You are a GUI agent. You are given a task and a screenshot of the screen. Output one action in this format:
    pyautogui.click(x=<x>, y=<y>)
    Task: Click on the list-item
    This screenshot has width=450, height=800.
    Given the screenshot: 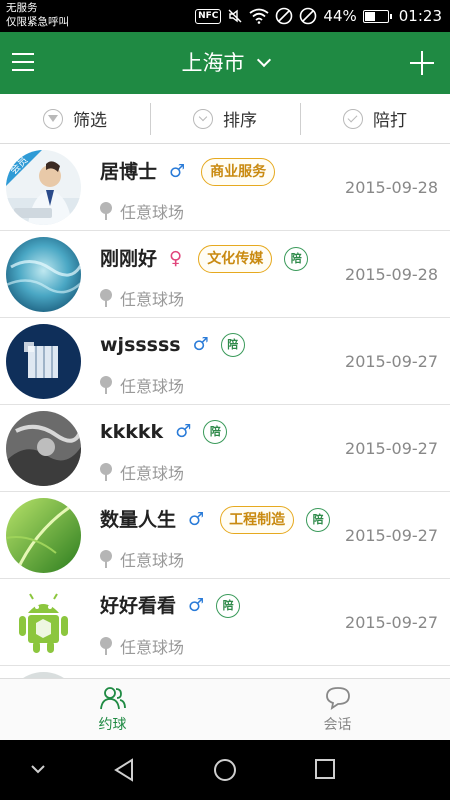 What is the action you would take?
    pyautogui.click(x=225, y=672)
    